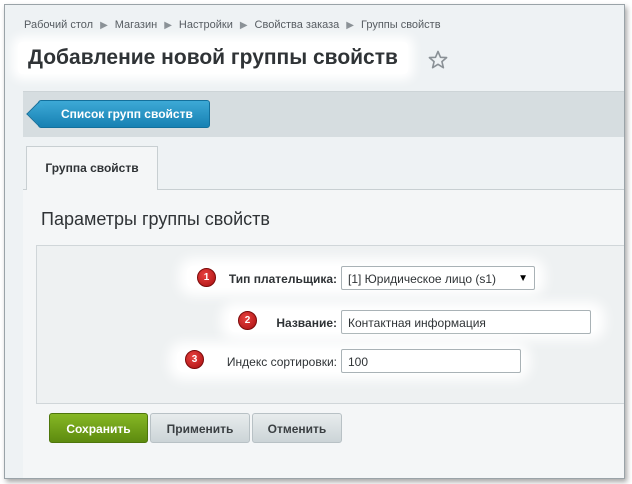 The width and height of the screenshot is (632, 484). I want to click on page-title: Добавление новой группы свойств, so click(213, 57).